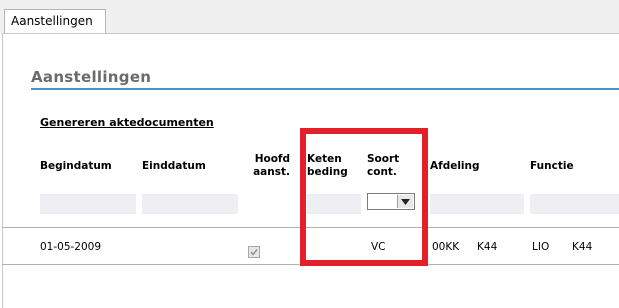  Describe the element at coordinates (272, 159) in the screenshot. I see `header-hoofd-line1: Hoofd` at that location.